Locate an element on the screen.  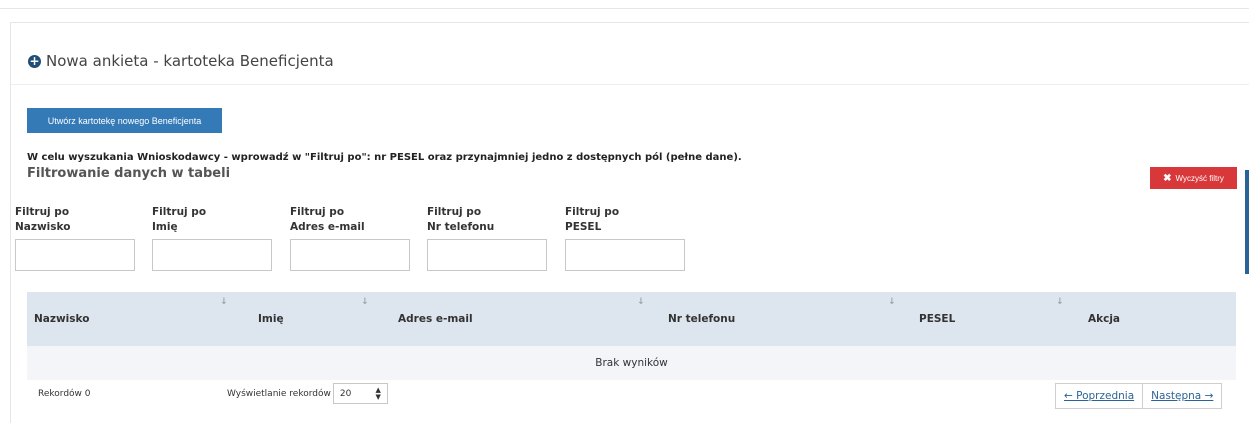
page-size-control: Wyświetlanie rekordów 20 ▲ ▼ is located at coordinates (307, 393).